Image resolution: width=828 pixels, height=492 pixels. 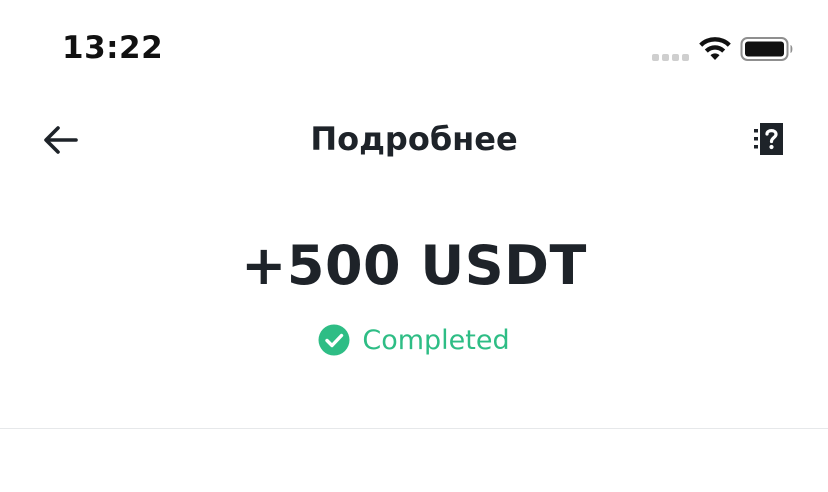 What do you see at coordinates (768, 139) in the screenshot?
I see `document-question-icon` at bounding box center [768, 139].